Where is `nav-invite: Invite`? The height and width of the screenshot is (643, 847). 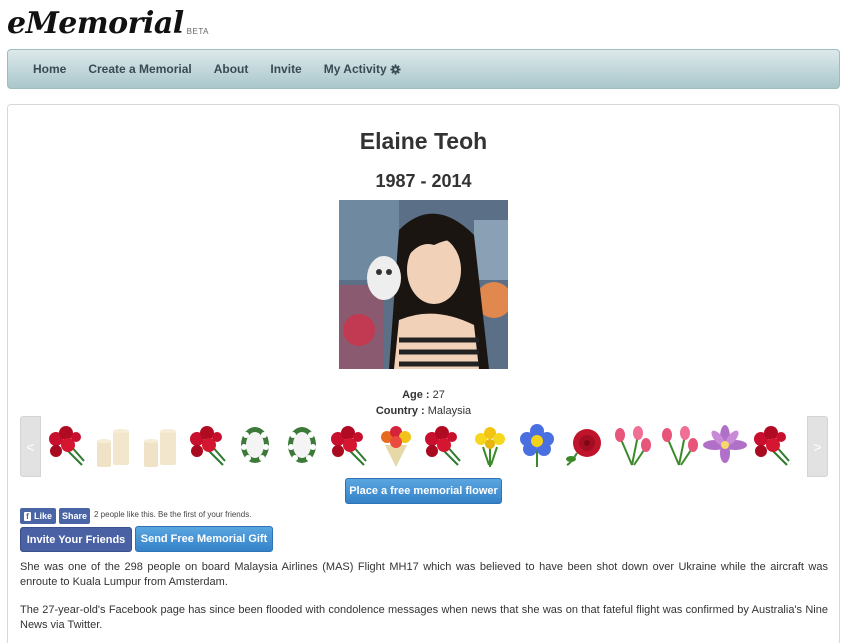
nav-invite: Invite is located at coordinates (285, 69).